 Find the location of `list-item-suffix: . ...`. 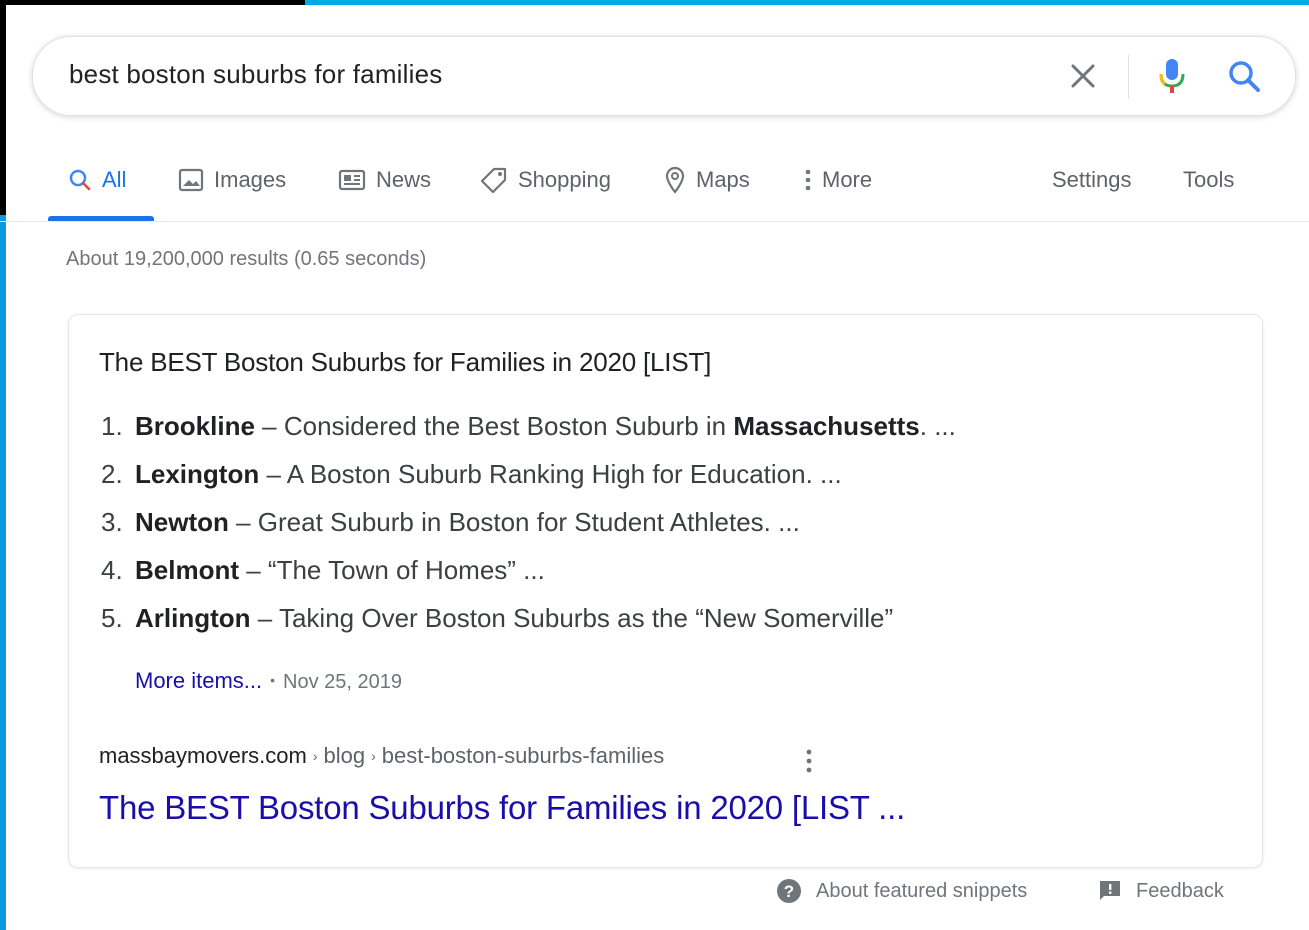

list-item-suffix: . ... is located at coordinates (937, 426).